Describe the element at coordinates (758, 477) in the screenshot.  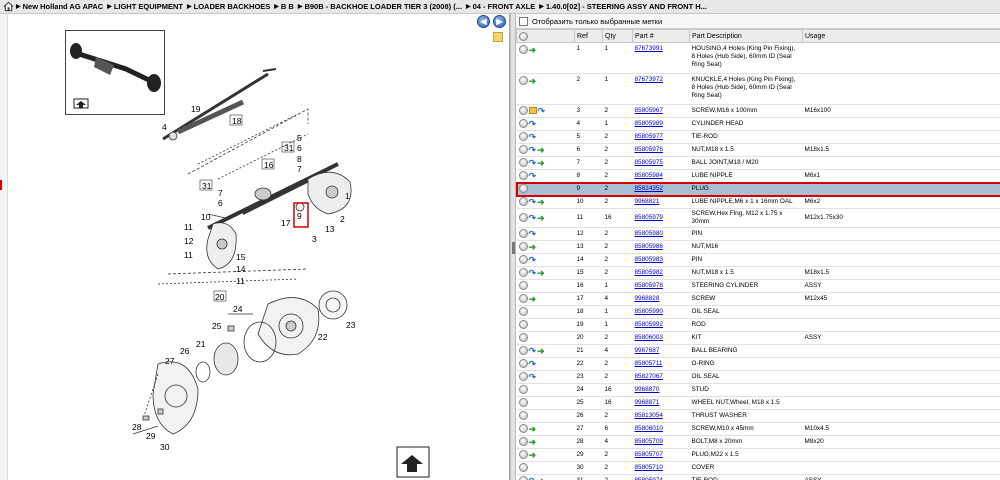
I see `table-row: ↷➜31285805974TIE-RODASSY` at that location.